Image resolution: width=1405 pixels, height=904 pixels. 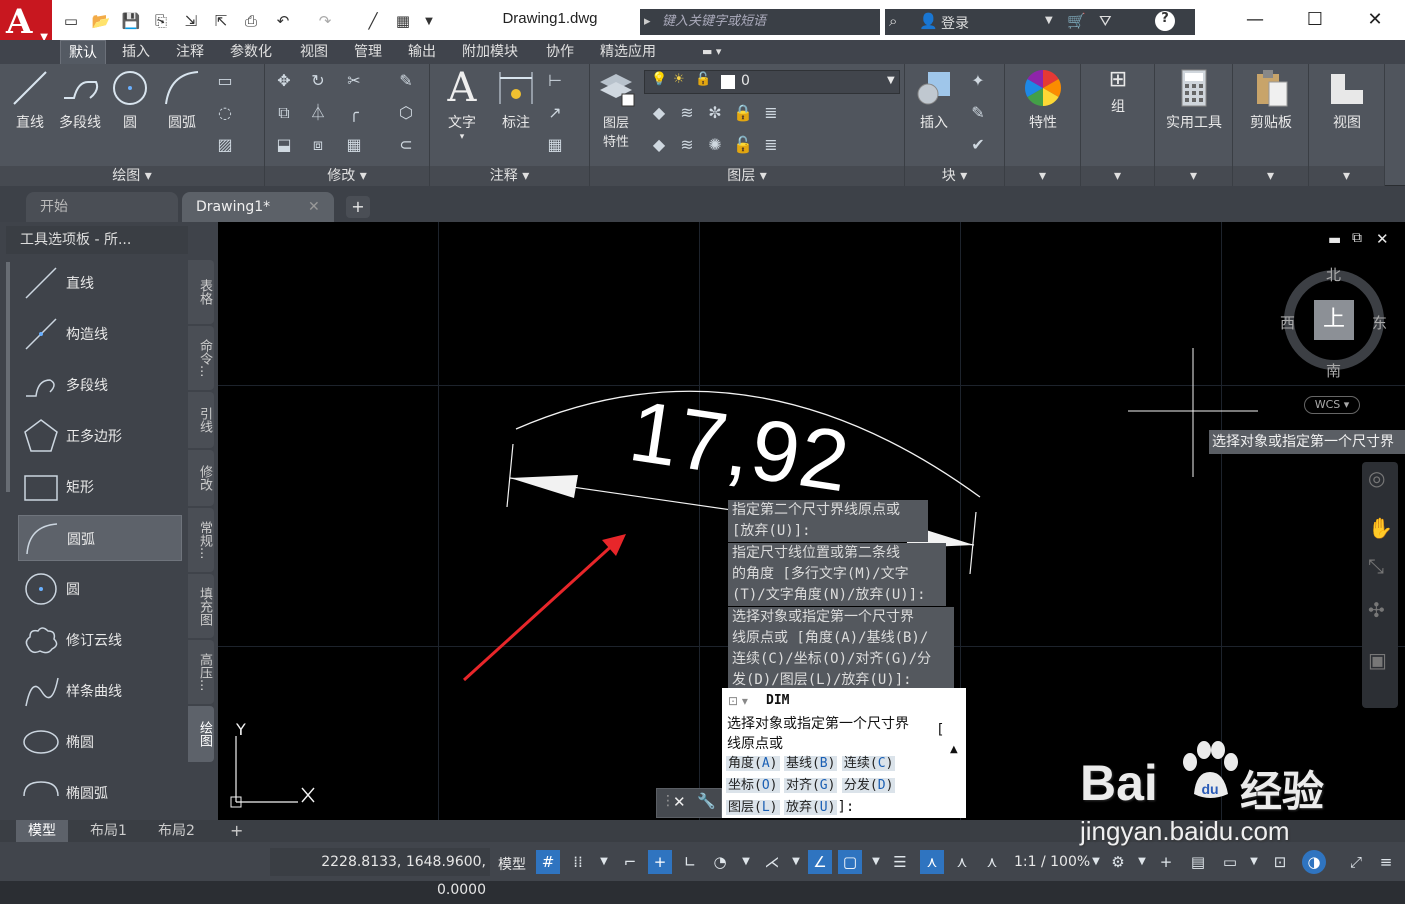 I want to click on table-icon: ▦, so click(x=555, y=145).